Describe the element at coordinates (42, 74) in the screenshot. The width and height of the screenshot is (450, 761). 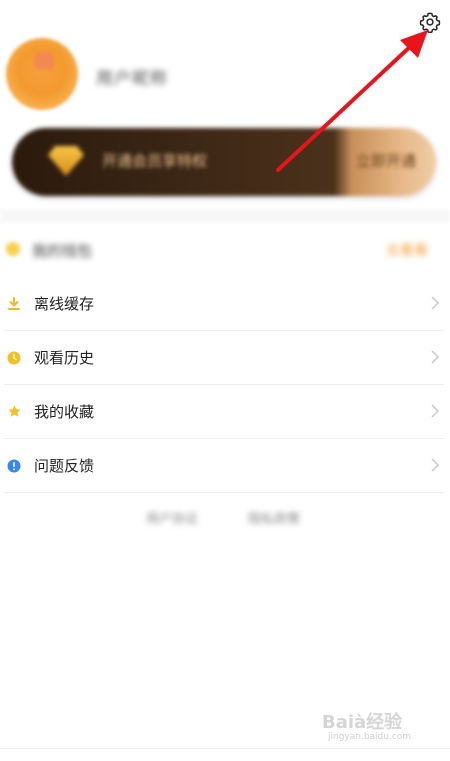
I see `avatar` at that location.